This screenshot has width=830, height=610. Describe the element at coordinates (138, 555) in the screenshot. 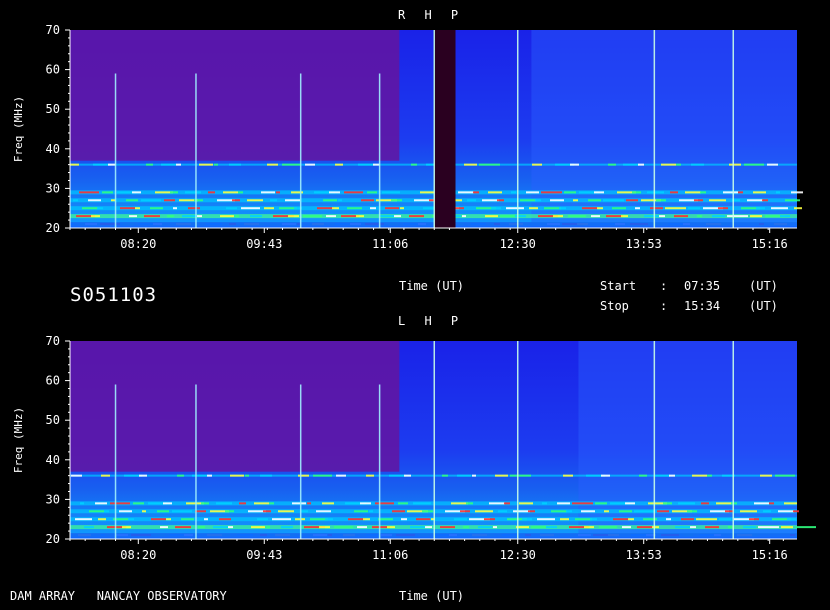

I see `lhp-x-tick-label: 08:20` at that location.